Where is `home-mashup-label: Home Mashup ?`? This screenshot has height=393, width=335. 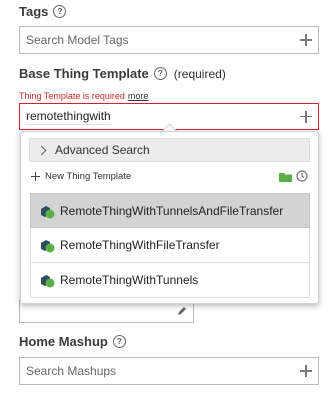
home-mashup-label: Home Mashup ? is located at coordinates (72, 341).